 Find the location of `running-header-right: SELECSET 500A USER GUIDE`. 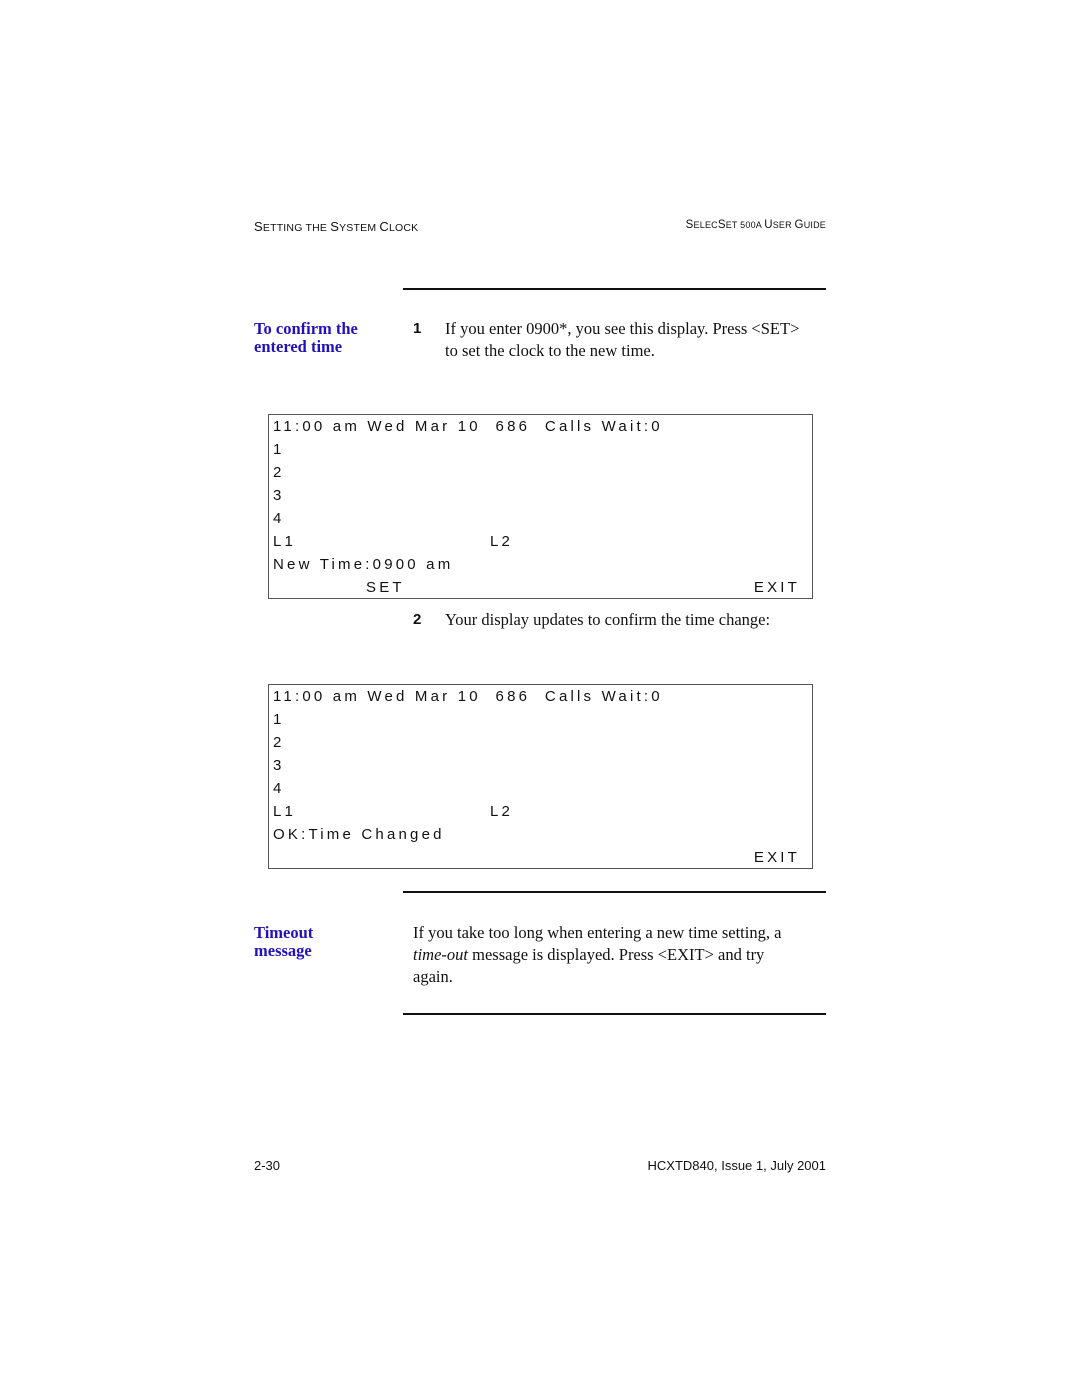

running-header-right: SELECSET 500A USER GUIDE is located at coordinates (756, 225).